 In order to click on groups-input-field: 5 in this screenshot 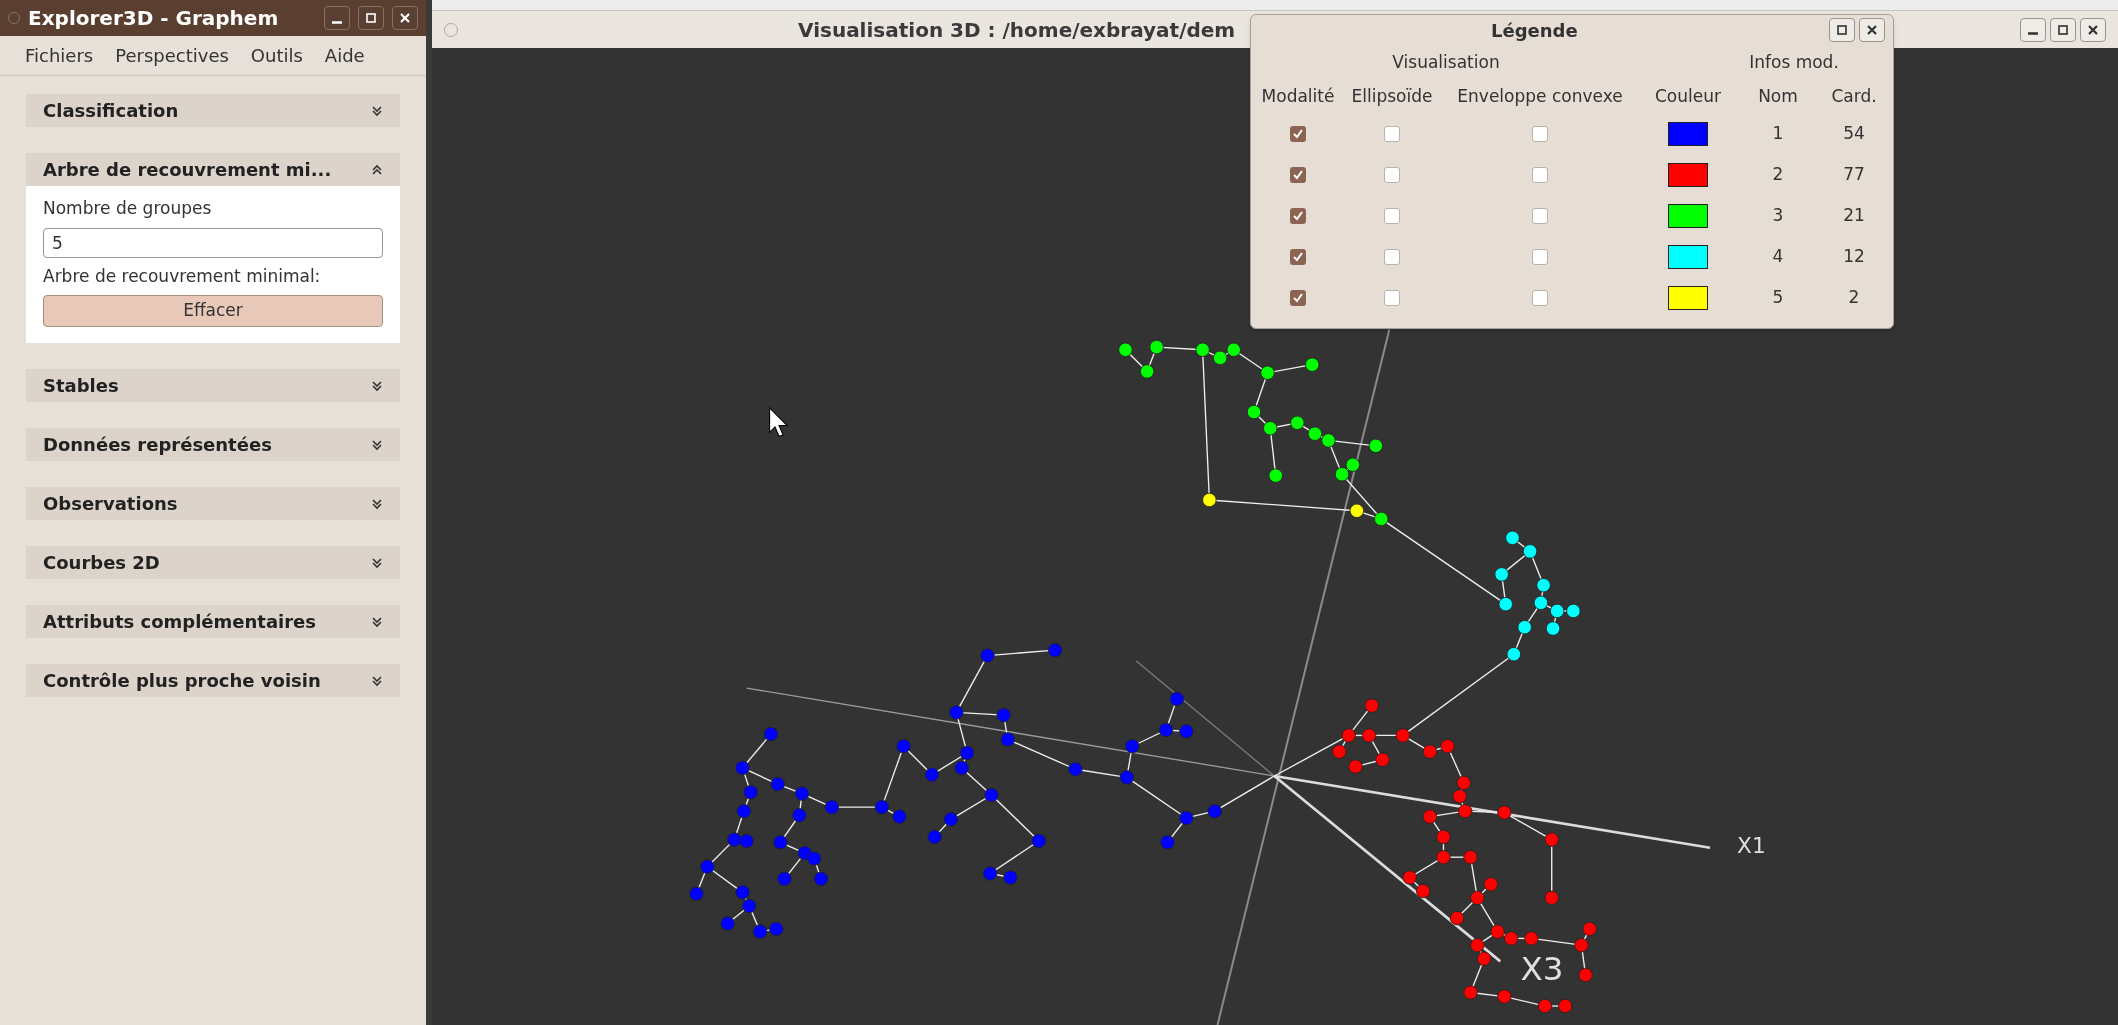, I will do `click(213, 242)`.